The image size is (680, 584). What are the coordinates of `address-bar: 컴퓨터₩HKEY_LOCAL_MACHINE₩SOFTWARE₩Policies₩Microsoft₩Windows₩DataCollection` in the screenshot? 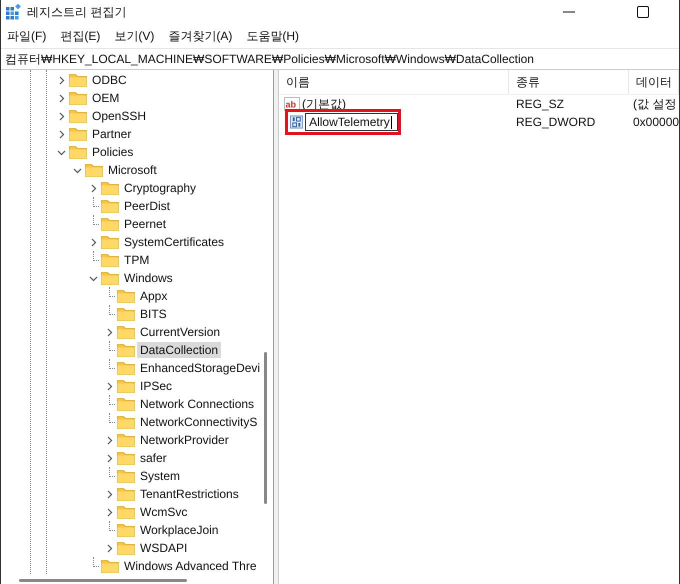 It's located at (340, 59).